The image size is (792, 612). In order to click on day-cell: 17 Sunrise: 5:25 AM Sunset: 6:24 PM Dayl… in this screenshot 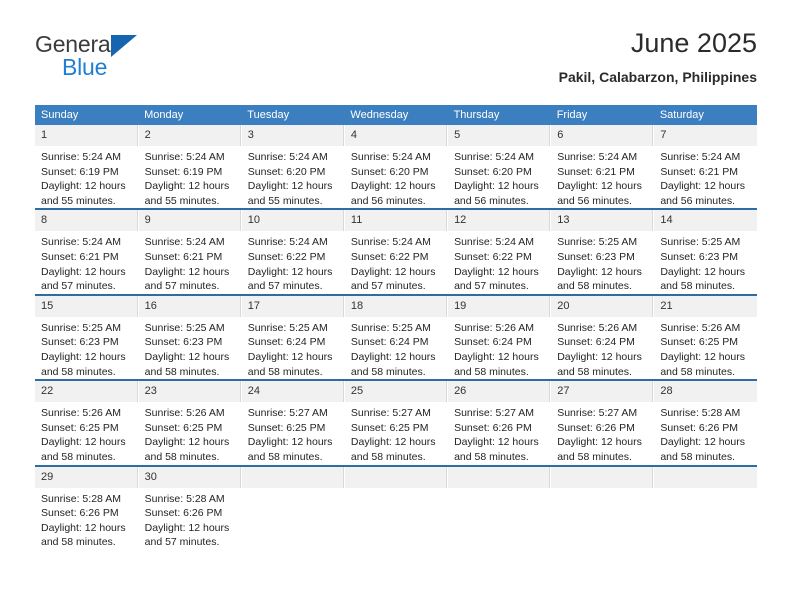, I will do `click(293, 337)`.